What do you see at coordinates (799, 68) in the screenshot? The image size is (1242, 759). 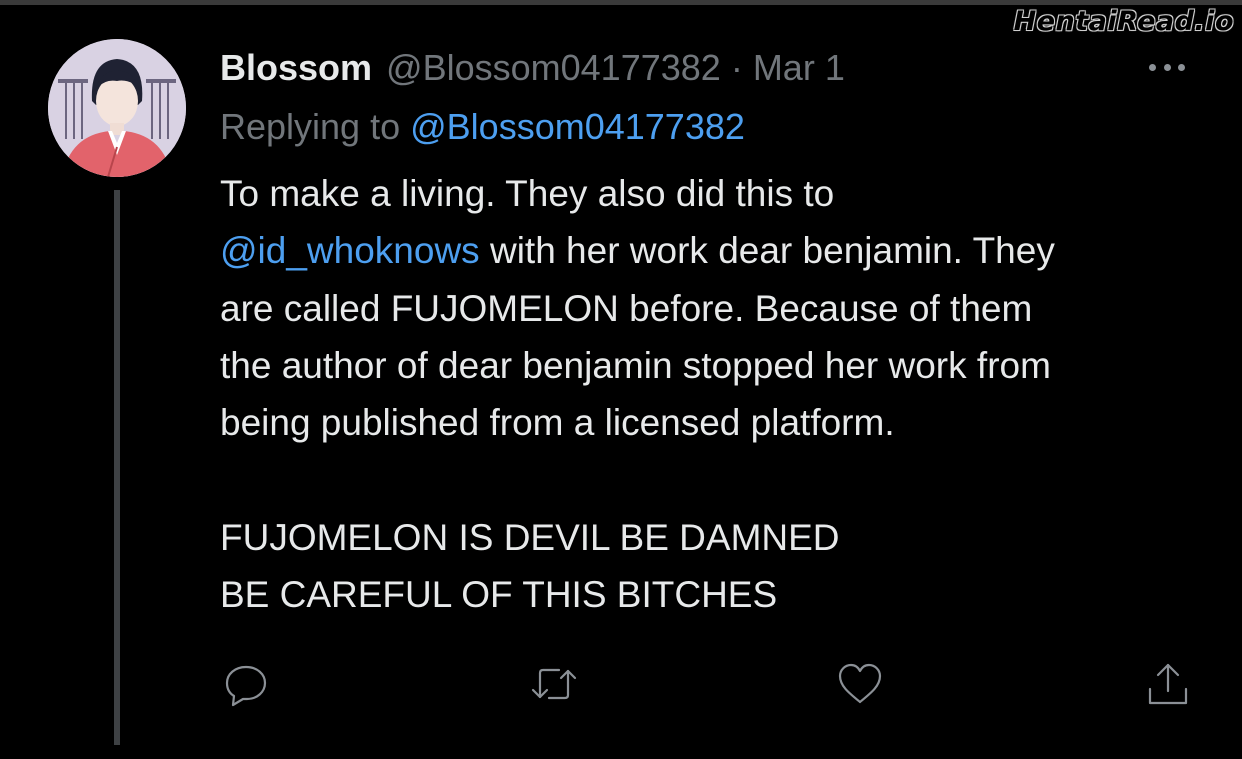 I see `tweet-date: Mar 1` at bounding box center [799, 68].